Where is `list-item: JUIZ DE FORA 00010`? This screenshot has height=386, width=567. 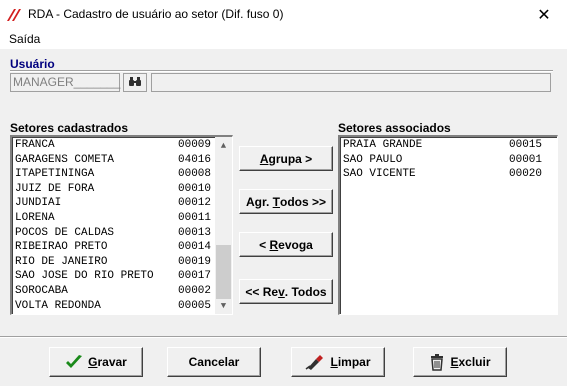
list-item: JUIZ DE FORA 00010 is located at coordinates (115, 189).